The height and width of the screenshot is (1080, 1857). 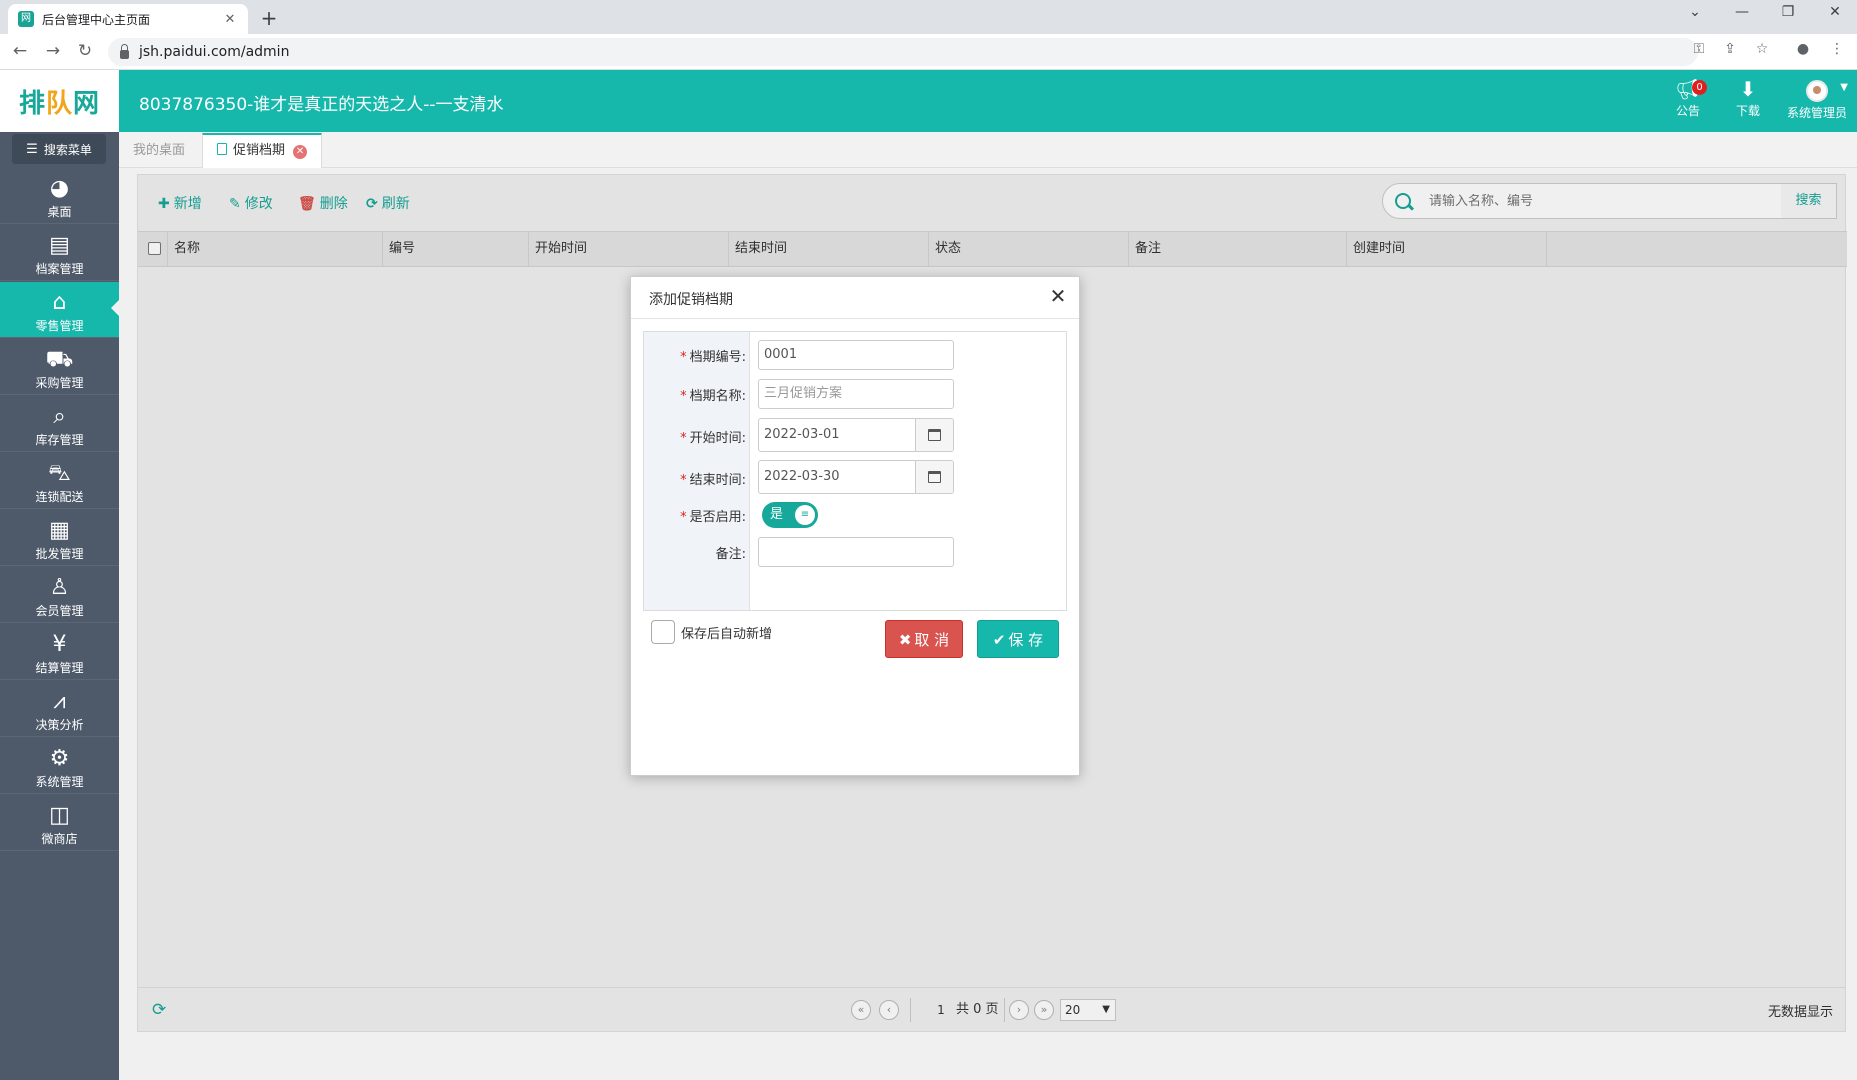 I want to click on truck-icon: ⛍, so click(x=59, y=473).